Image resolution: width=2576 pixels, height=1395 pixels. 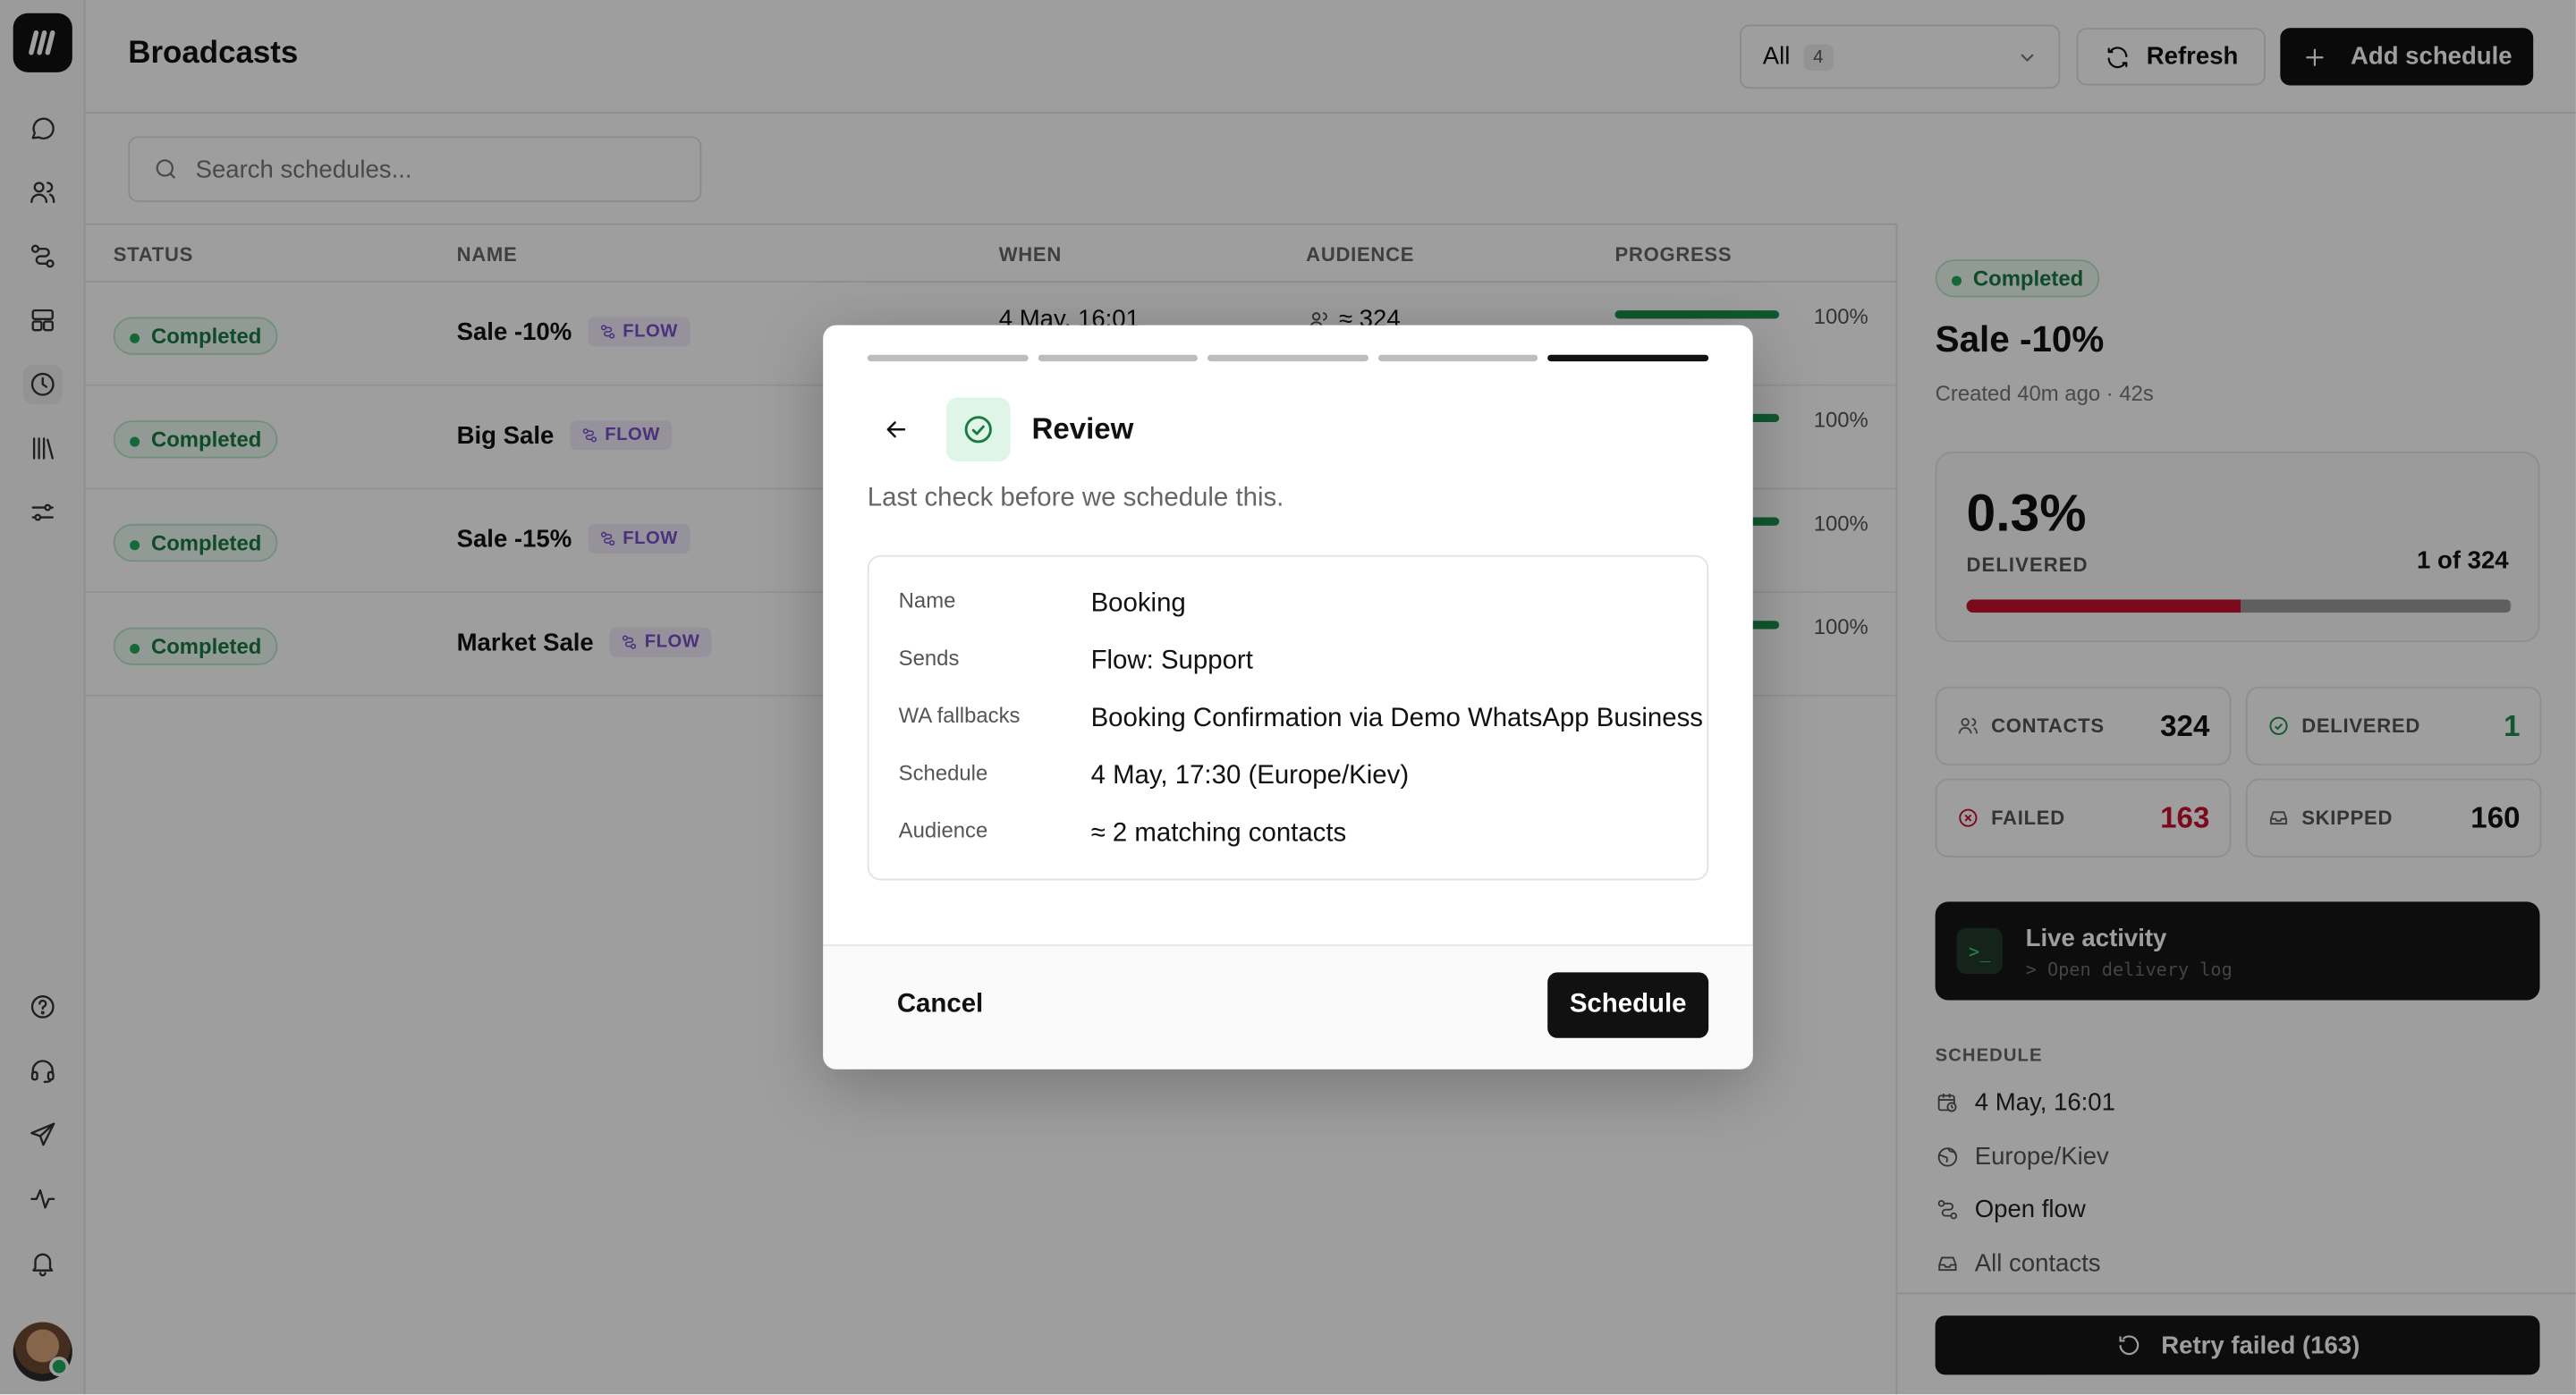 I want to click on review-key: Name, so click(x=927, y=600).